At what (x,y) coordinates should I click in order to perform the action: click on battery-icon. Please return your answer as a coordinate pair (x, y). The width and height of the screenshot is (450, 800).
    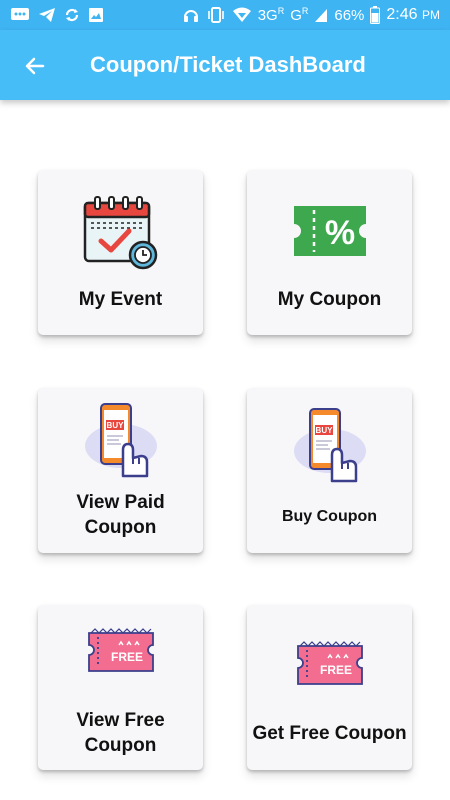
    Looking at the image, I should click on (375, 15).